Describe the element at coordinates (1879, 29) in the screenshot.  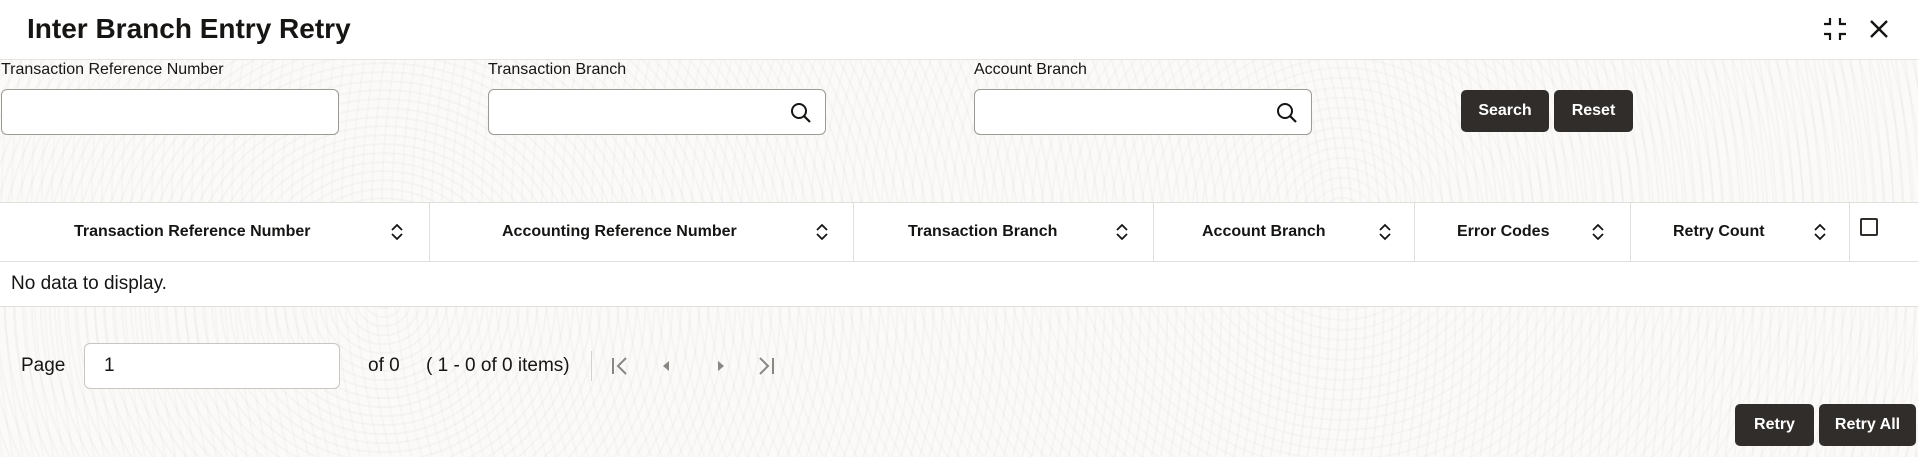
I see `close-icon` at that location.